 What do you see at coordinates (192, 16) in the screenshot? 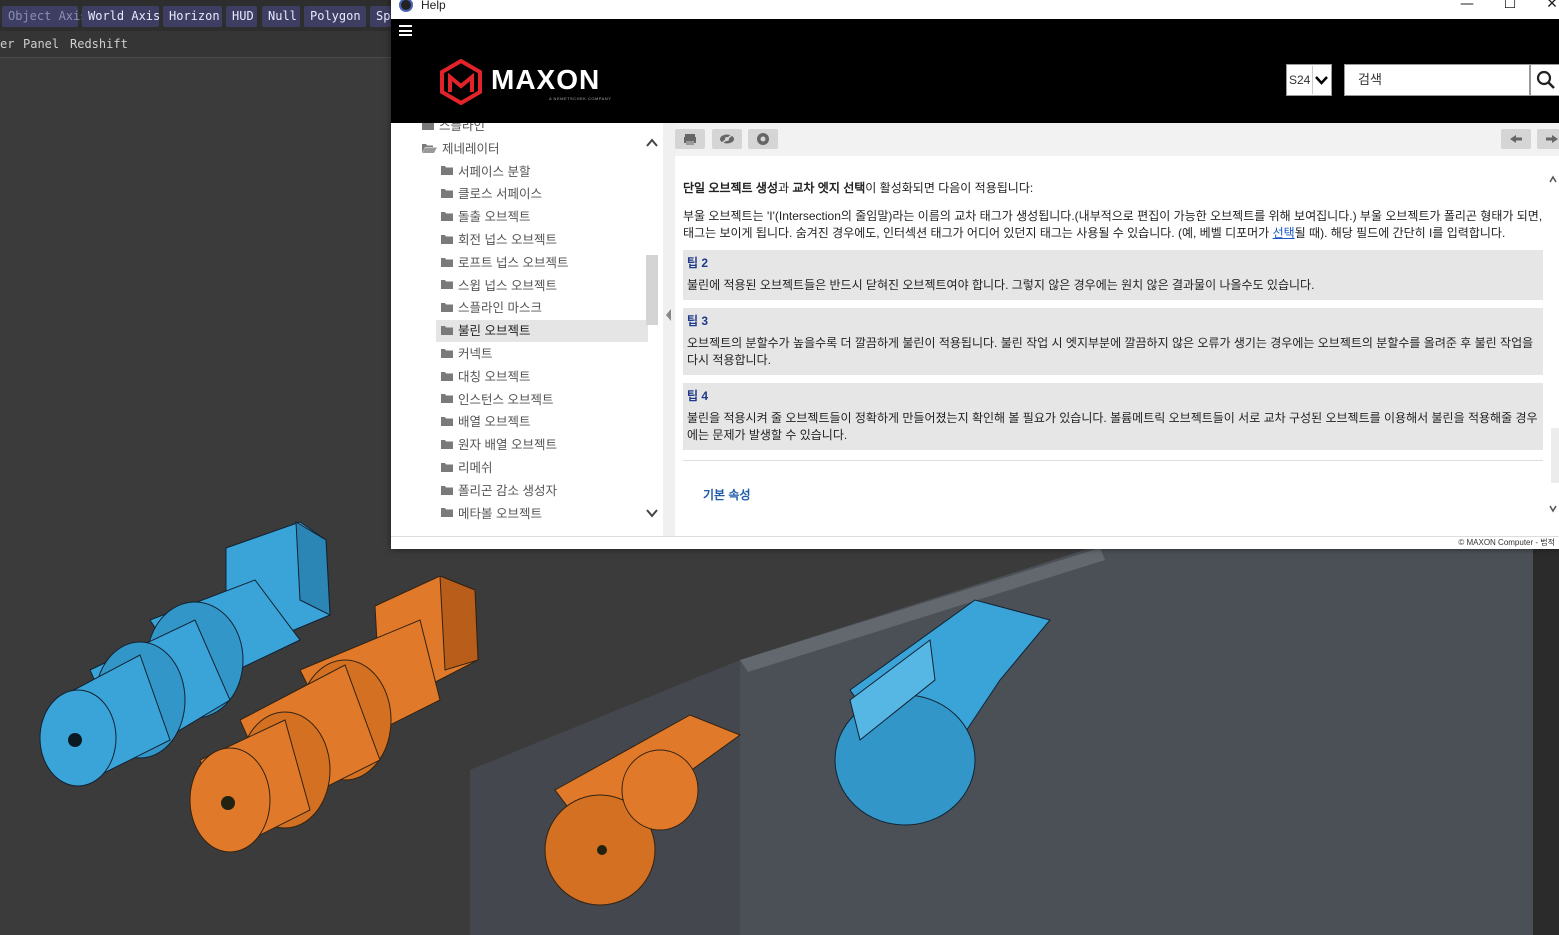
I see `horizon-button: Horizon` at bounding box center [192, 16].